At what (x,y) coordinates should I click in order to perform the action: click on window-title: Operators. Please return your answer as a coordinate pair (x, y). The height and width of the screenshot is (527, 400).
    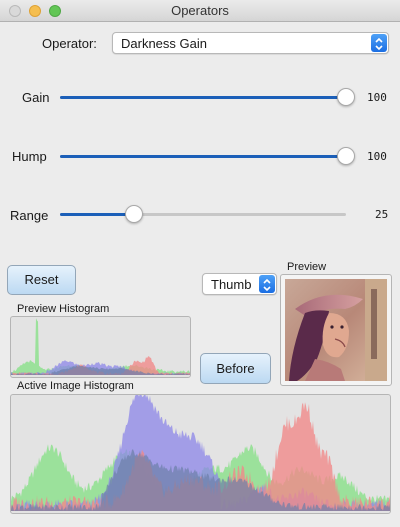
    Looking at the image, I should click on (200, 10).